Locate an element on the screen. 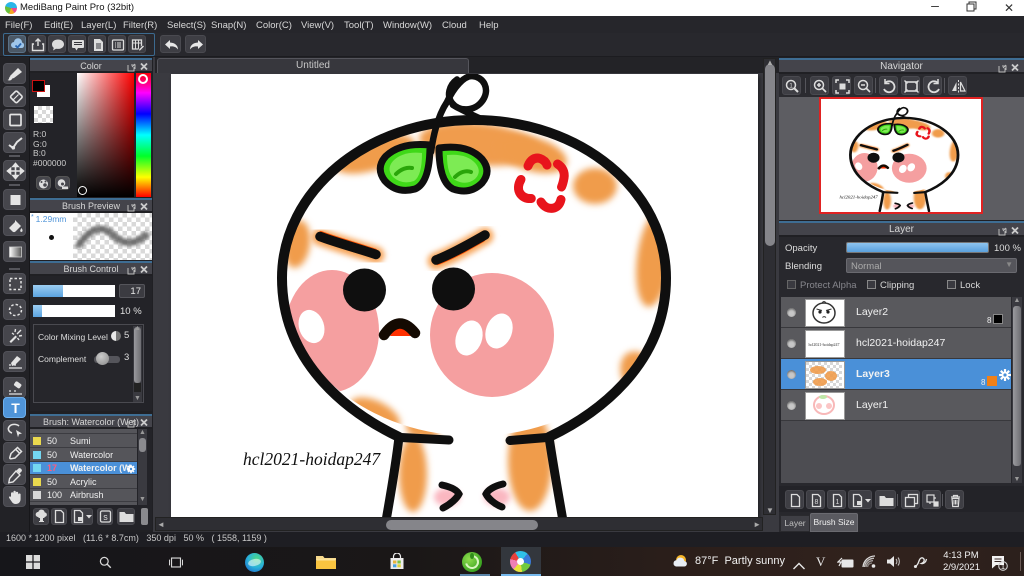 The image size is (1024, 576). svg-text: T is located at coordinates (15, 408).